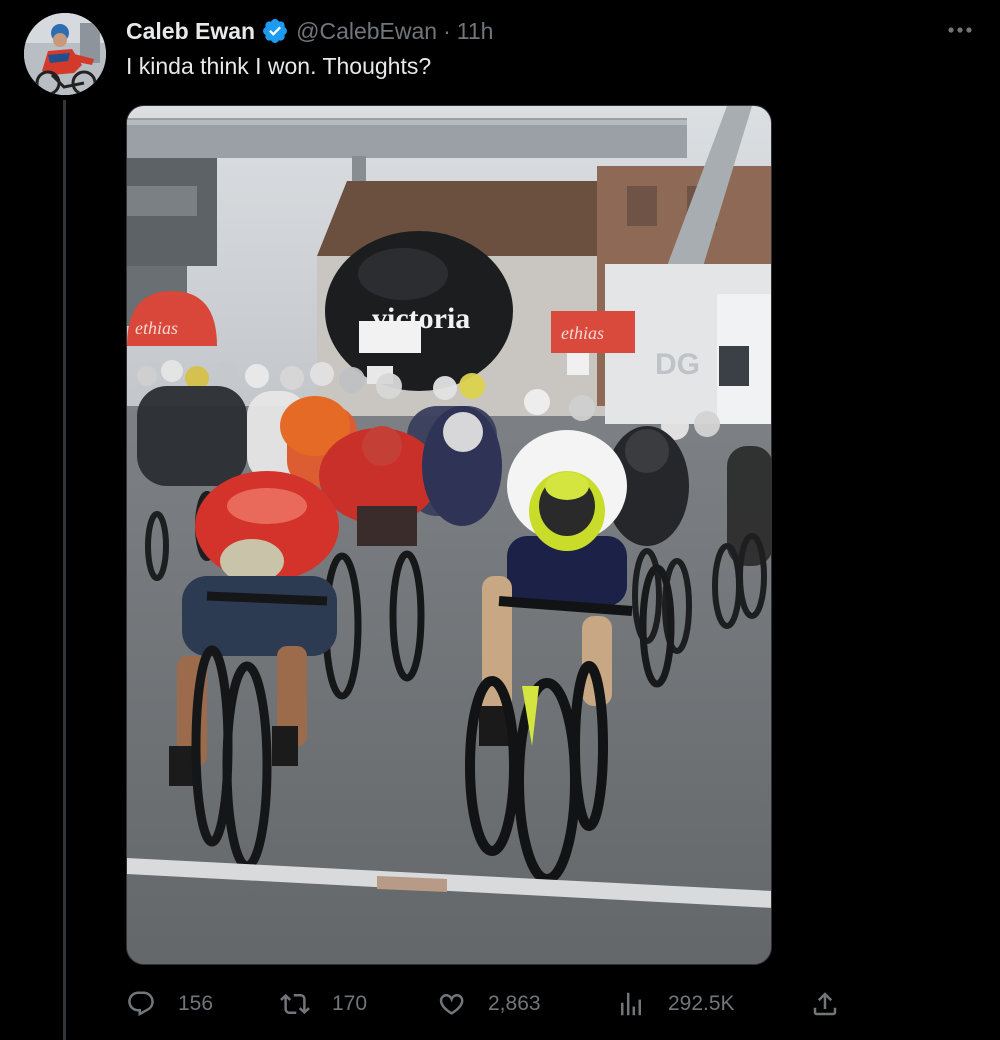  I want to click on action-bar: 156 170 2,863 292.5K, so click(484, 1004).